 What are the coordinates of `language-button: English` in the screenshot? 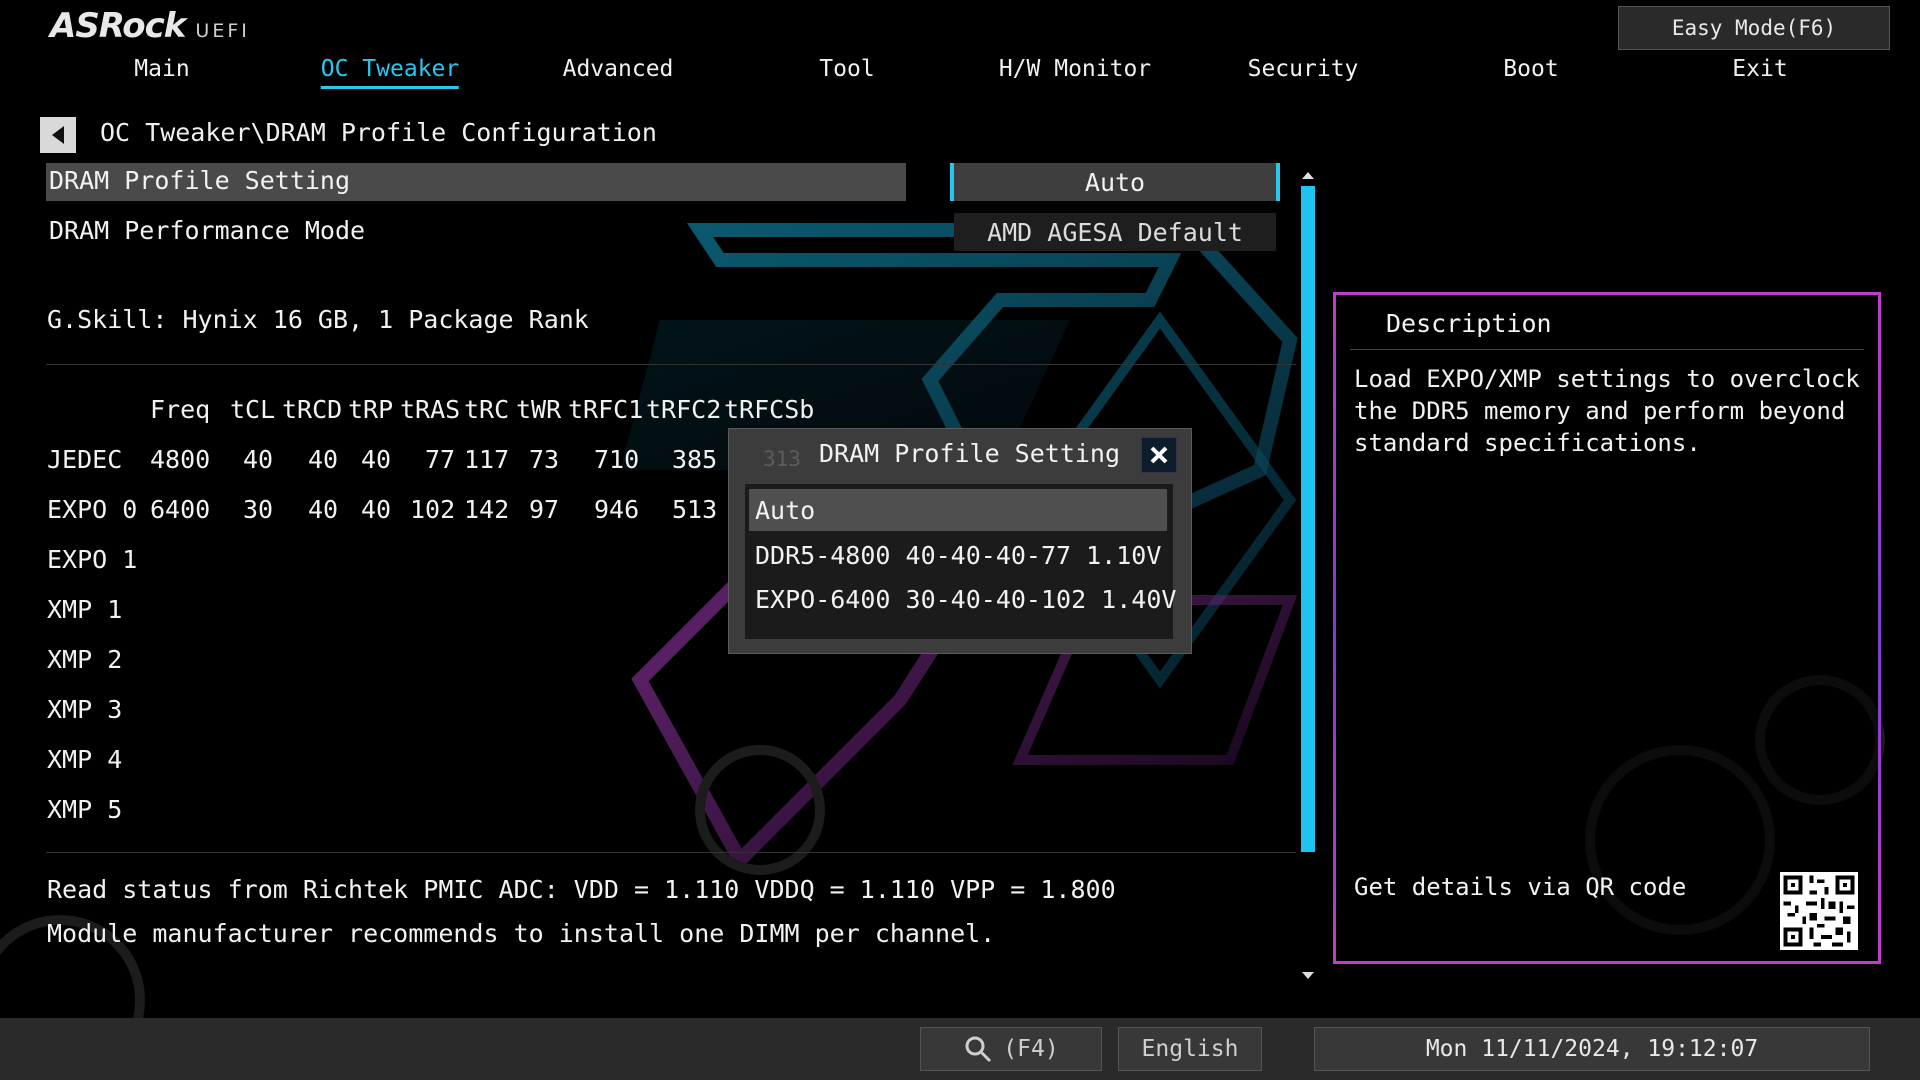 It's located at (1190, 1049).